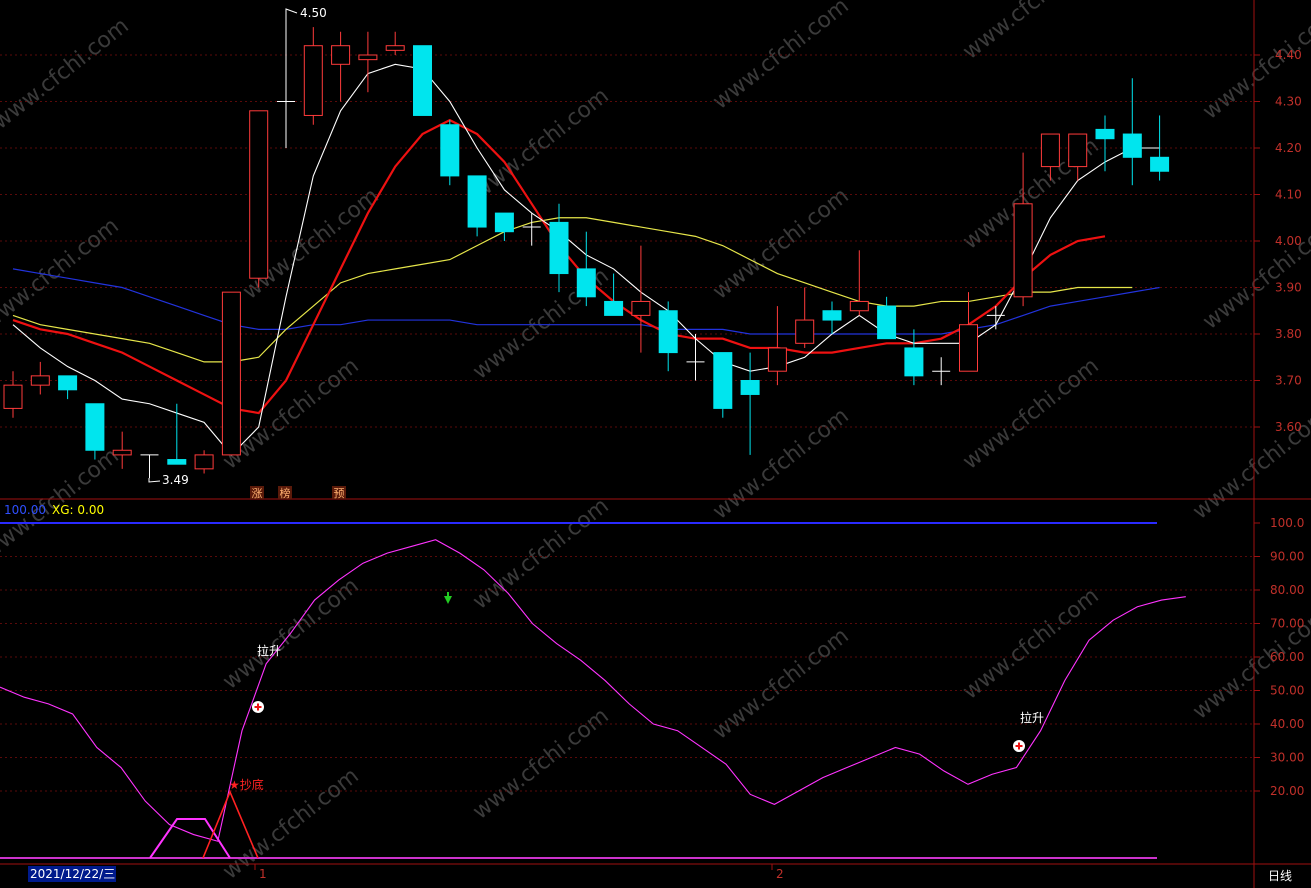 The height and width of the screenshot is (888, 1311). I want to click on magenta-signal-line, so click(190, 838).